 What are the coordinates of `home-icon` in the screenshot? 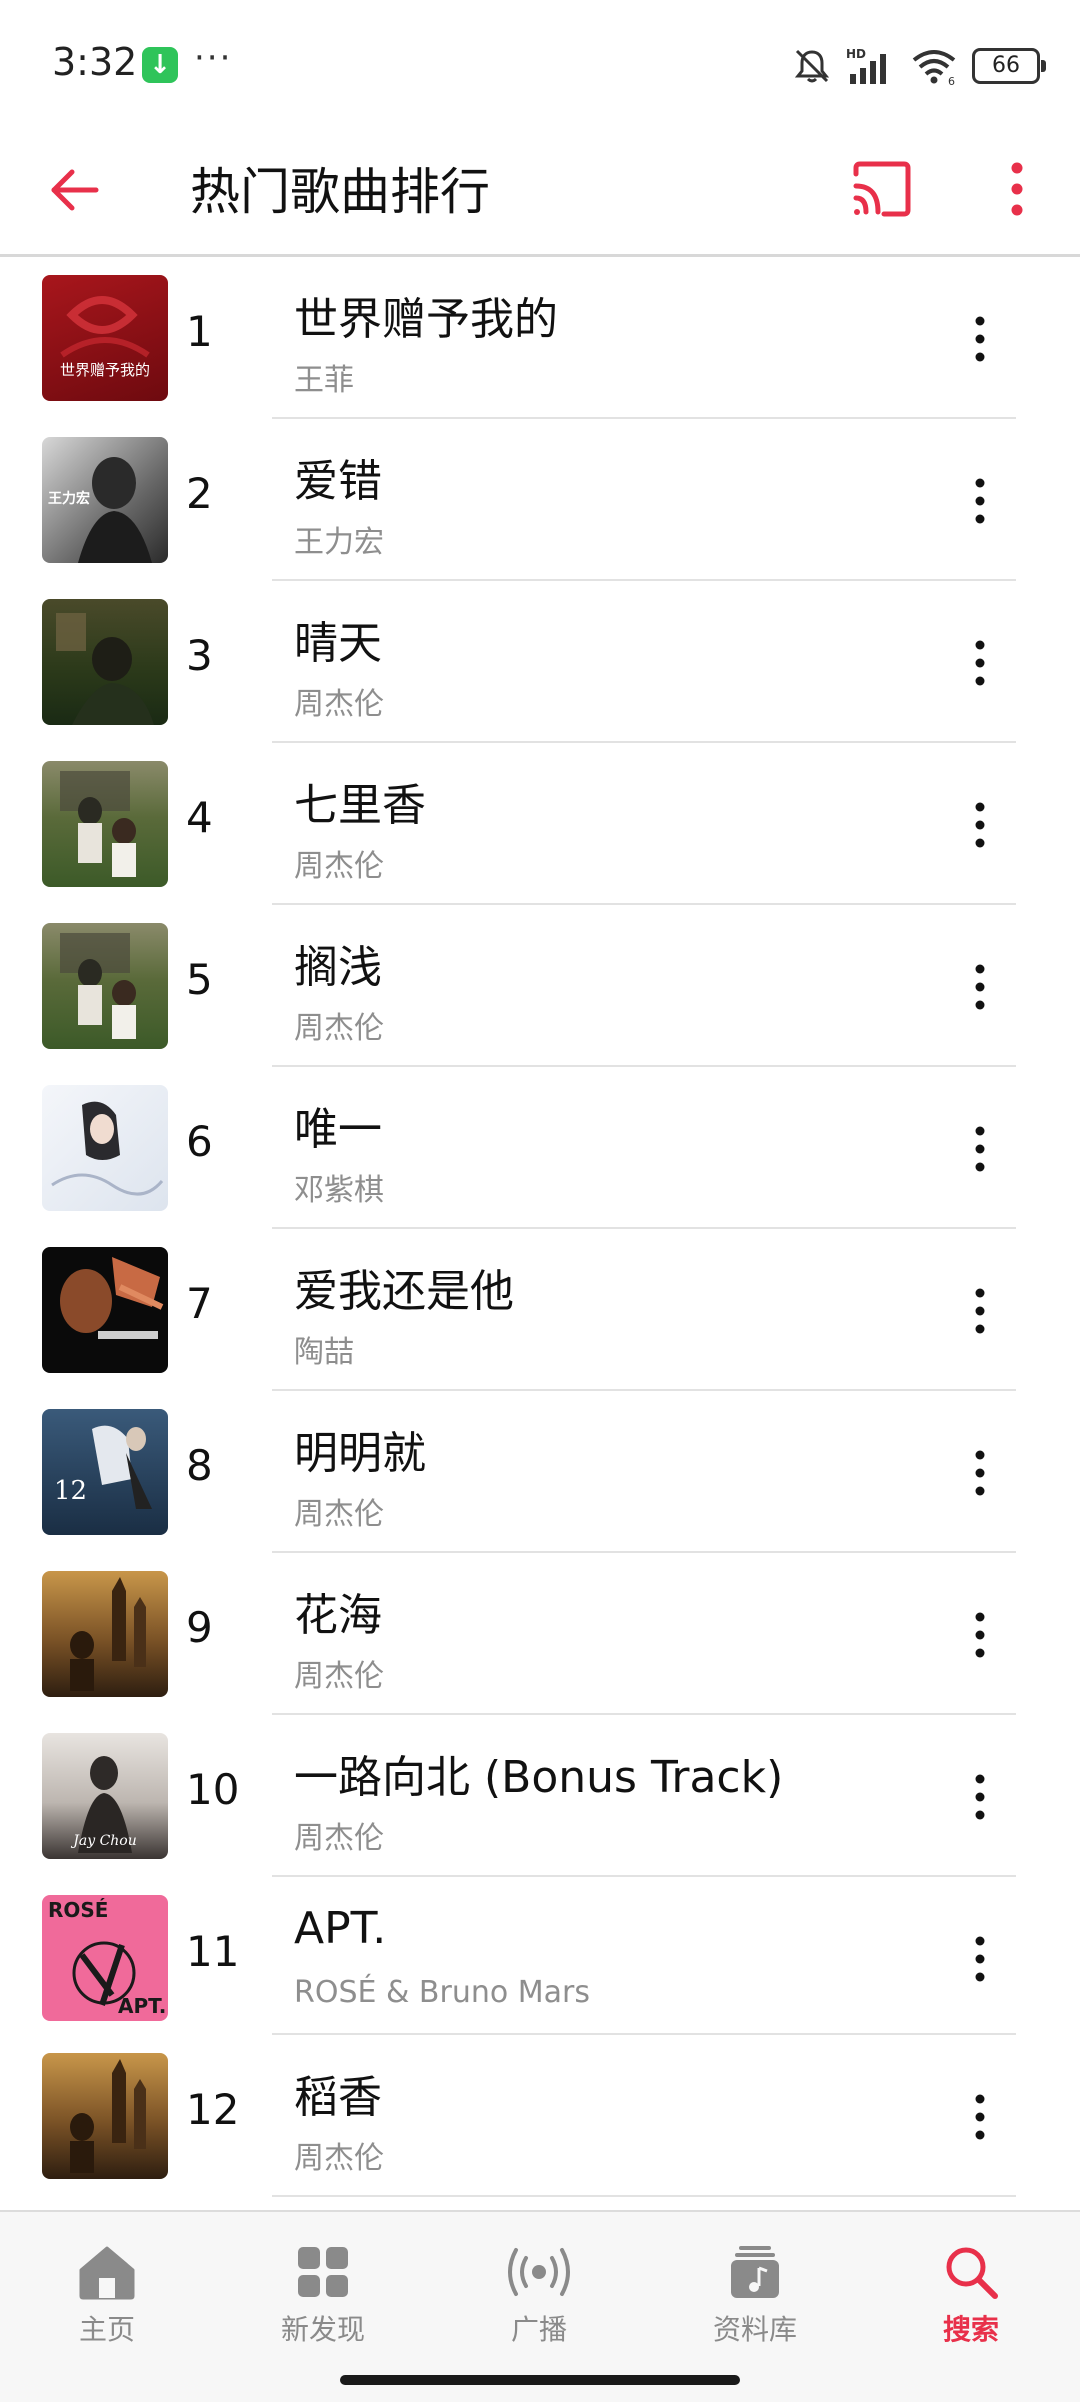 It's located at (107, 2273).